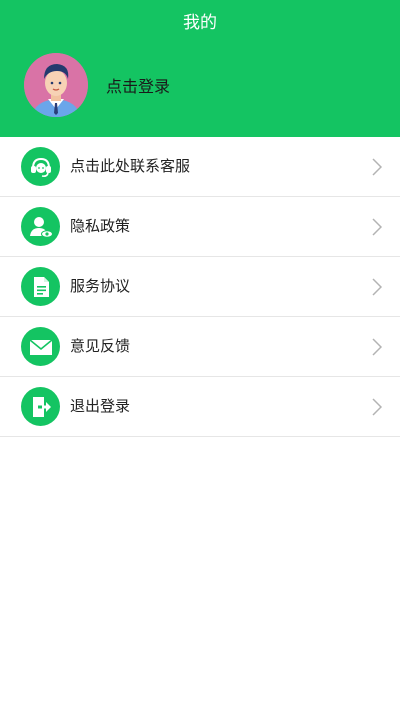 The height and width of the screenshot is (711, 400). I want to click on menu-item-label: 退出登录, so click(100, 406).